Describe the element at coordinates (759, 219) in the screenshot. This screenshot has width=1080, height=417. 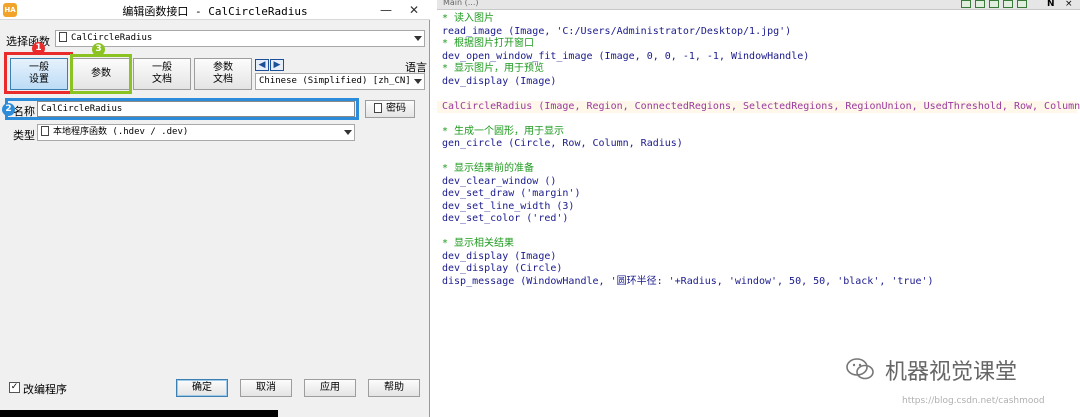
I see `code-line: dev_set_color ('red')` at that location.